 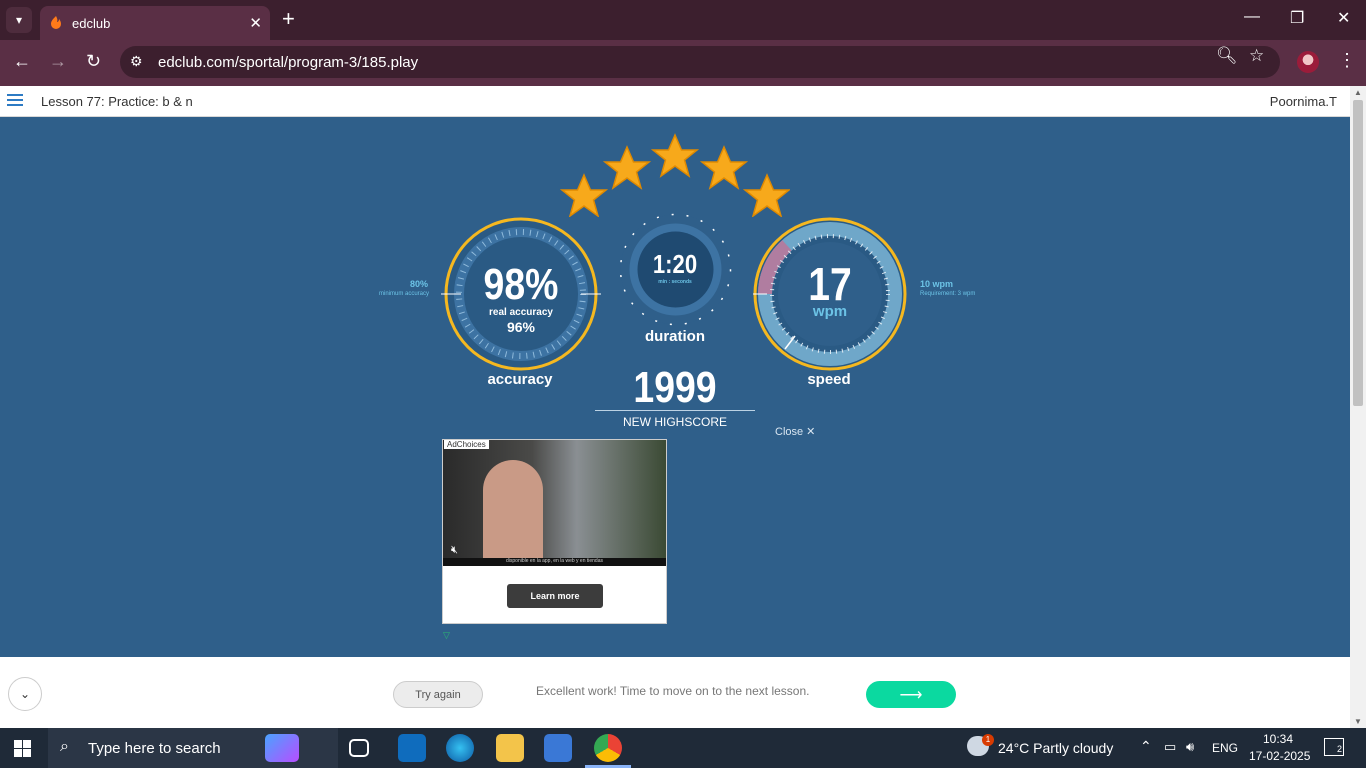 I want to click on taskbar-search-placeholder: Type here to search, so click(x=154, y=748).